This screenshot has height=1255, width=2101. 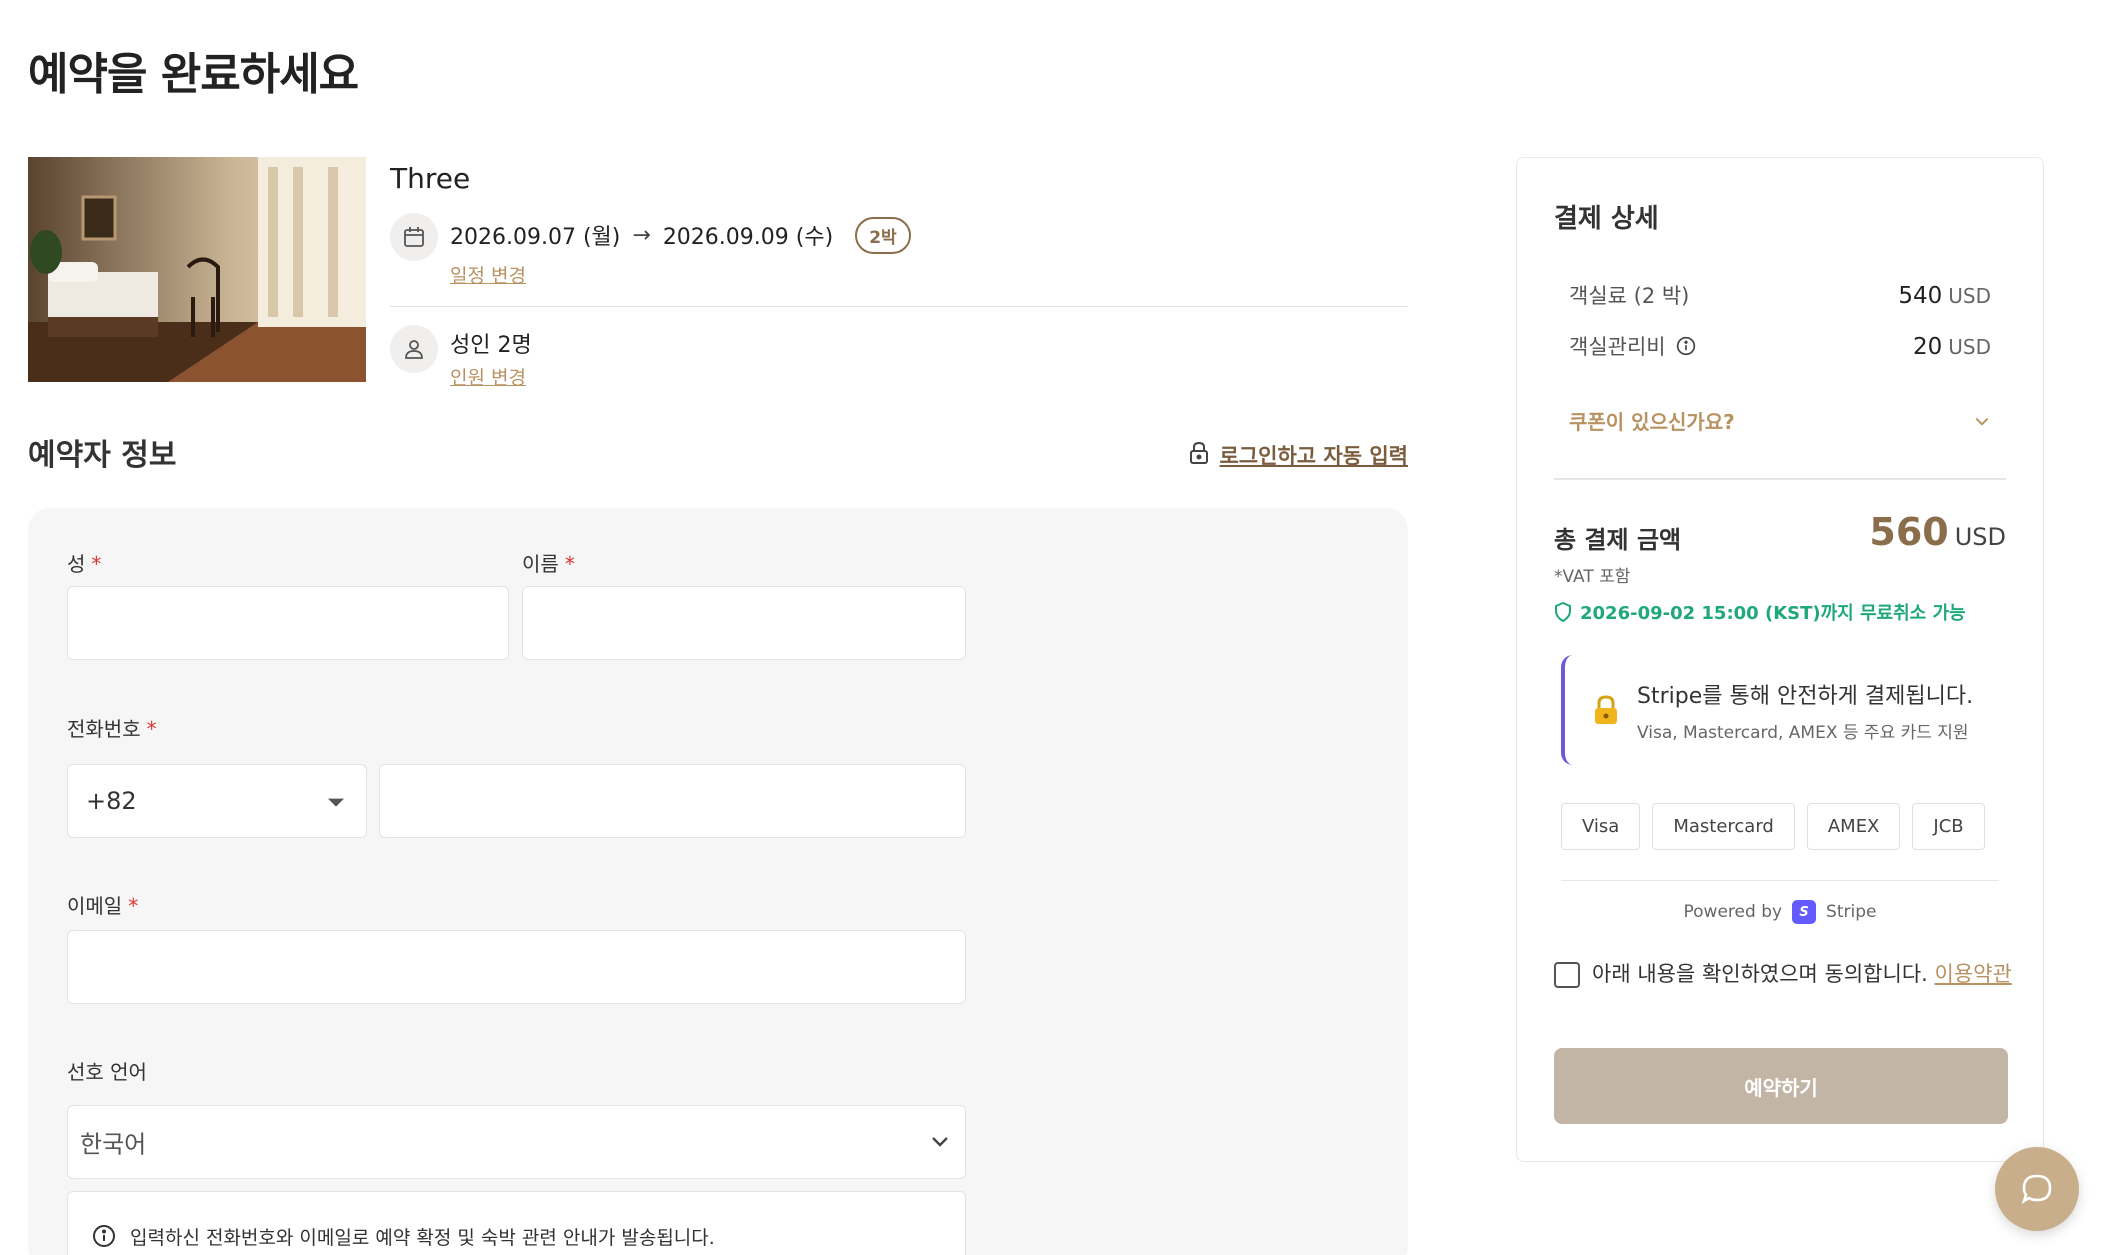 What do you see at coordinates (1606, 710) in the screenshot?
I see `padlock-emoji-icon` at bounding box center [1606, 710].